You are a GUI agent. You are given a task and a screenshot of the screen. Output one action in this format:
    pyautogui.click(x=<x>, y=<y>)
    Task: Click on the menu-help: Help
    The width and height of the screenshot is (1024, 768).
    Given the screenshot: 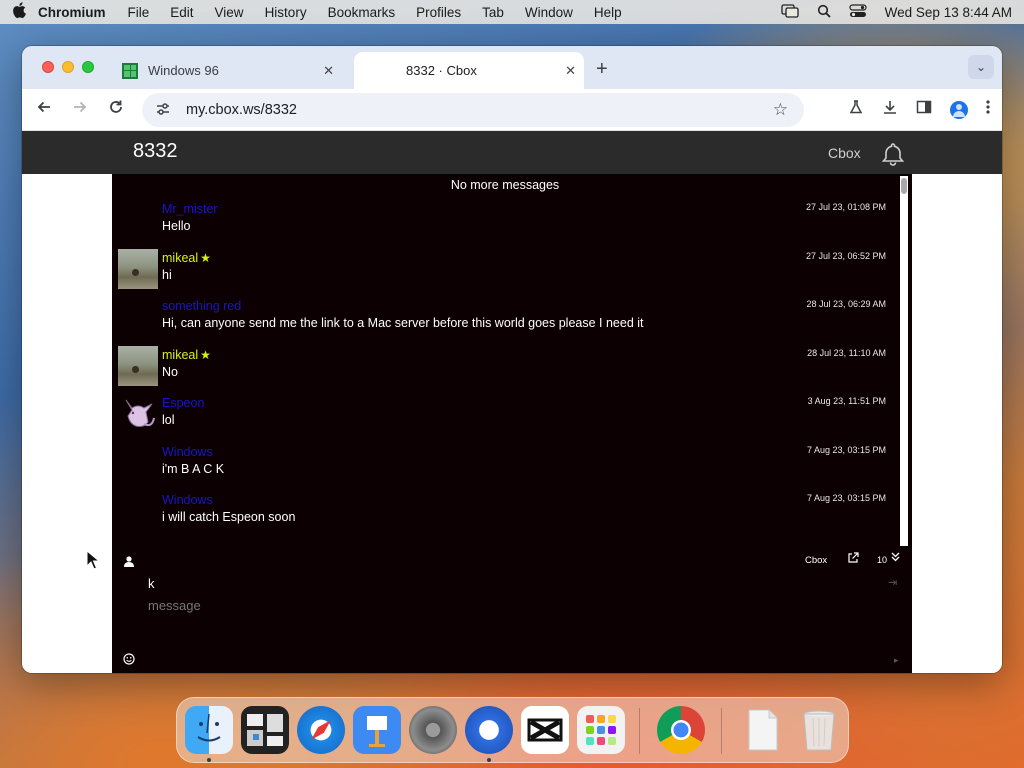 What is the action you would take?
    pyautogui.click(x=608, y=12)
    